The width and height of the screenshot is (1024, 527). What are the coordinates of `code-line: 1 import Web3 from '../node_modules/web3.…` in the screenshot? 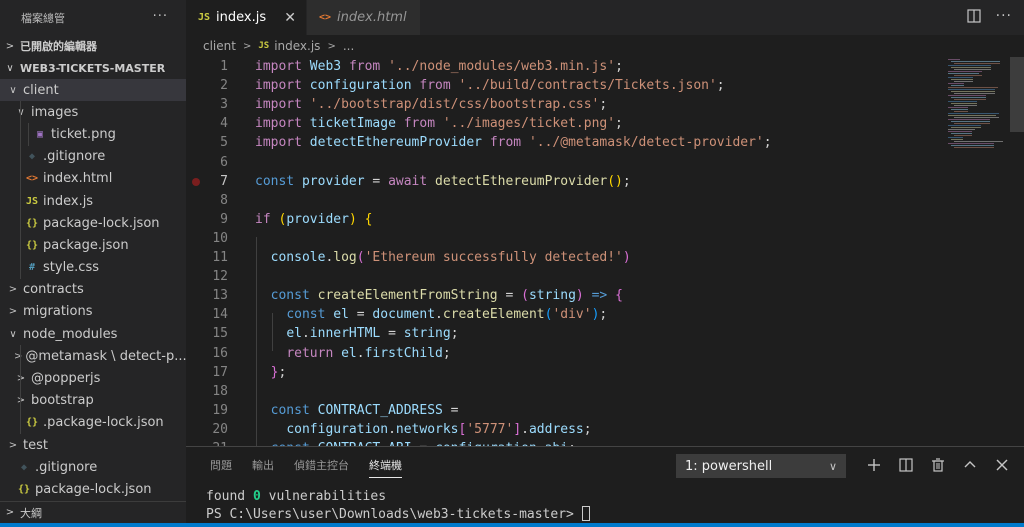 It's located at (571, 66).